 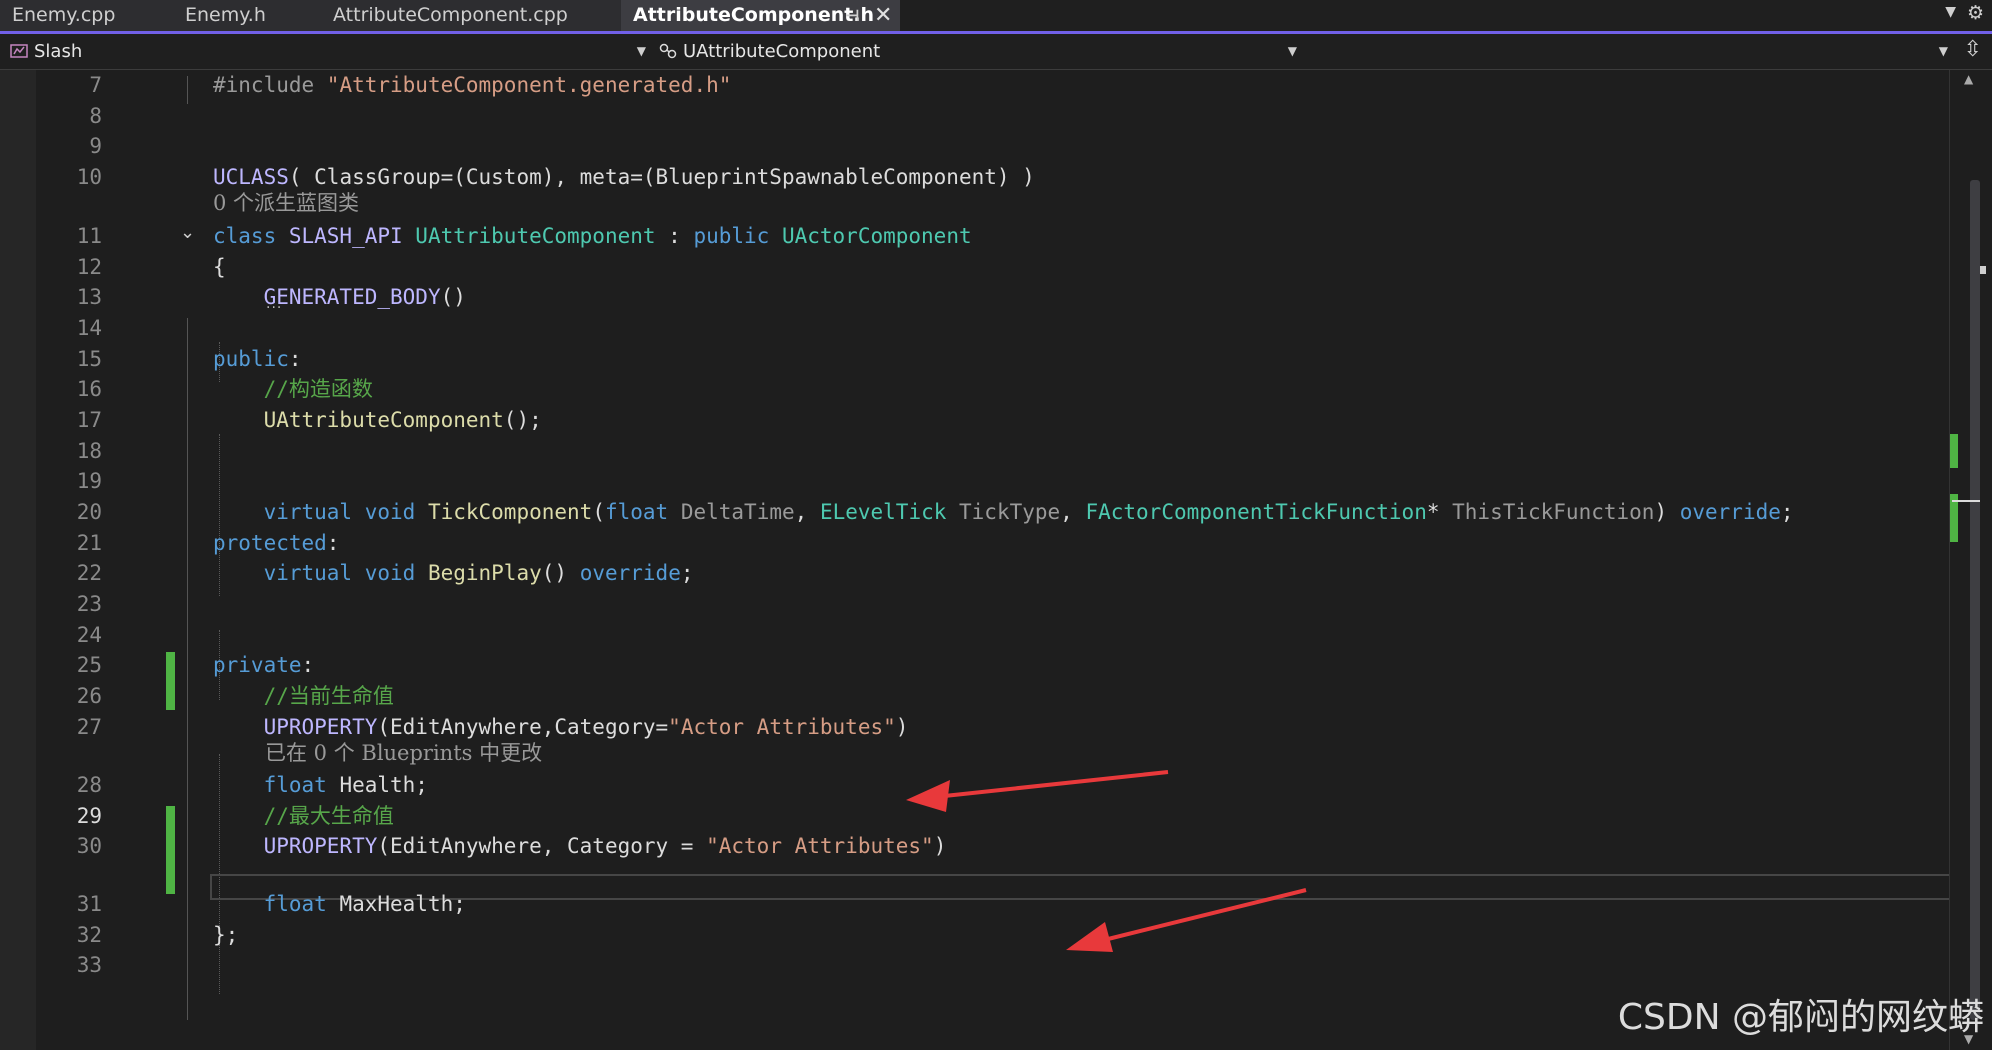 I want to click on line-number: 14, so click(x=89, y=328).